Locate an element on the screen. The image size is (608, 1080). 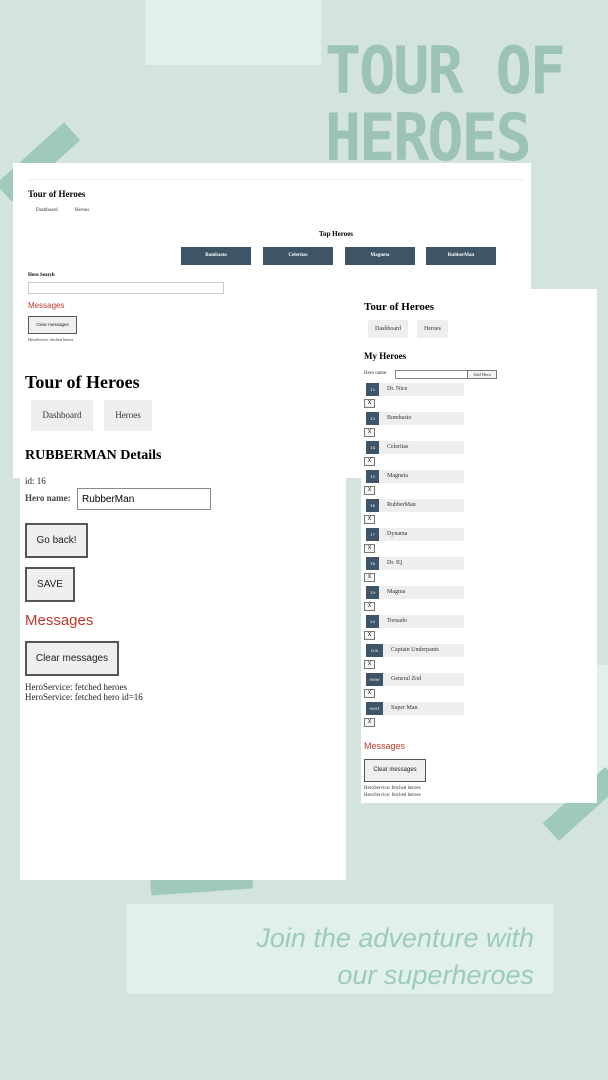
hero-name: Super Man is located at coordinates (404, 708).